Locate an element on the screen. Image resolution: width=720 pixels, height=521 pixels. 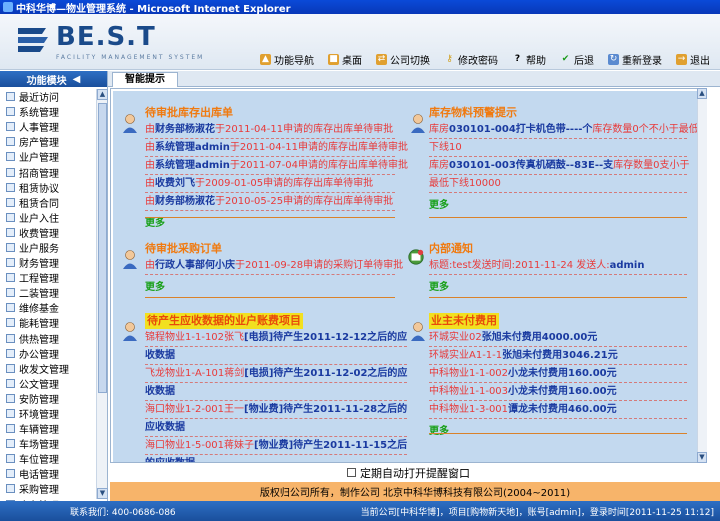
purchase-line: 由行政人事部何小庆于2011-09-28申请的采购订单待审批 is located at coordinates (274, 266).